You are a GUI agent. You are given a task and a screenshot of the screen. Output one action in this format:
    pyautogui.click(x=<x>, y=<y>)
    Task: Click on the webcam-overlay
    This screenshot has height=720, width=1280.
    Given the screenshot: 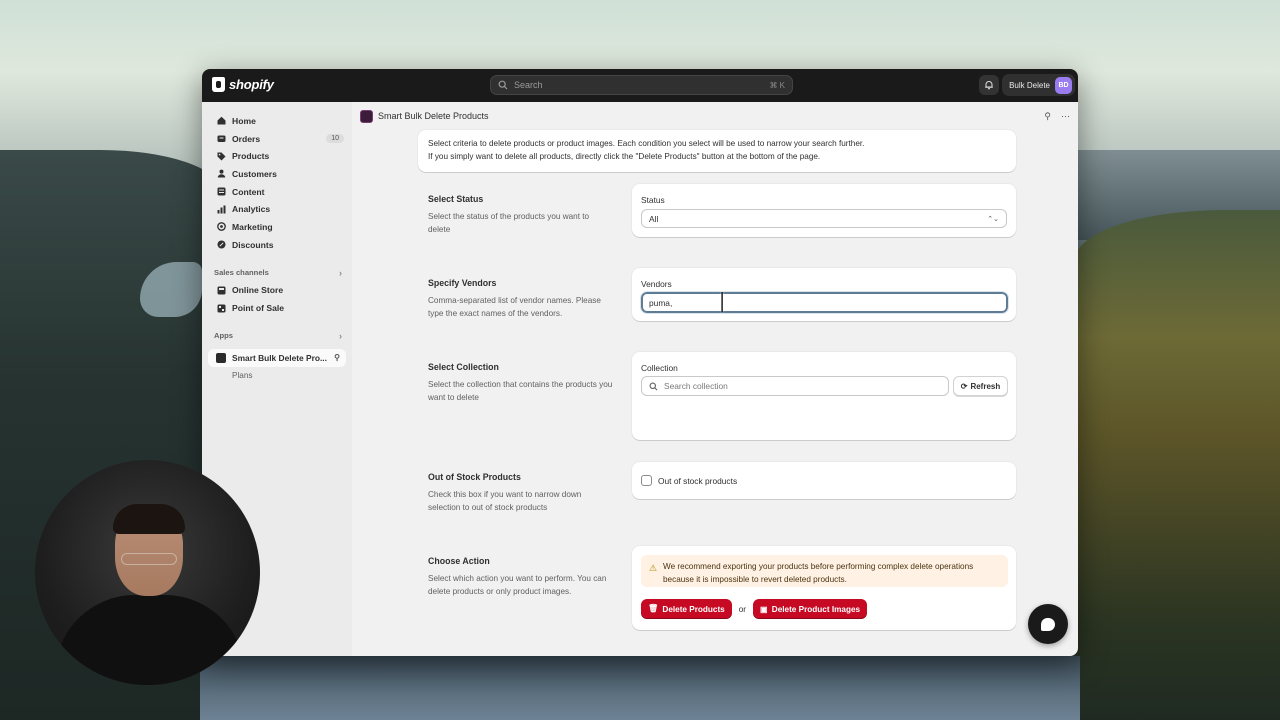 What is the action you would take?
    pyautogui.click(x=147, y=572)
    